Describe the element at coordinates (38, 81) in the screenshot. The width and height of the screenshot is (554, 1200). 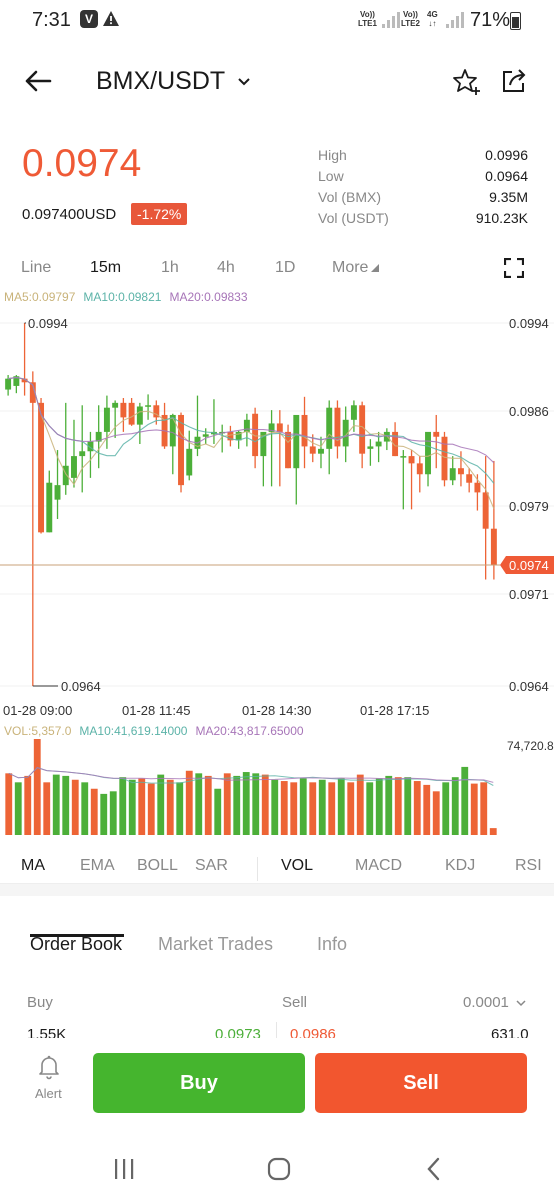
I see `back-arrow-icon` at that location.